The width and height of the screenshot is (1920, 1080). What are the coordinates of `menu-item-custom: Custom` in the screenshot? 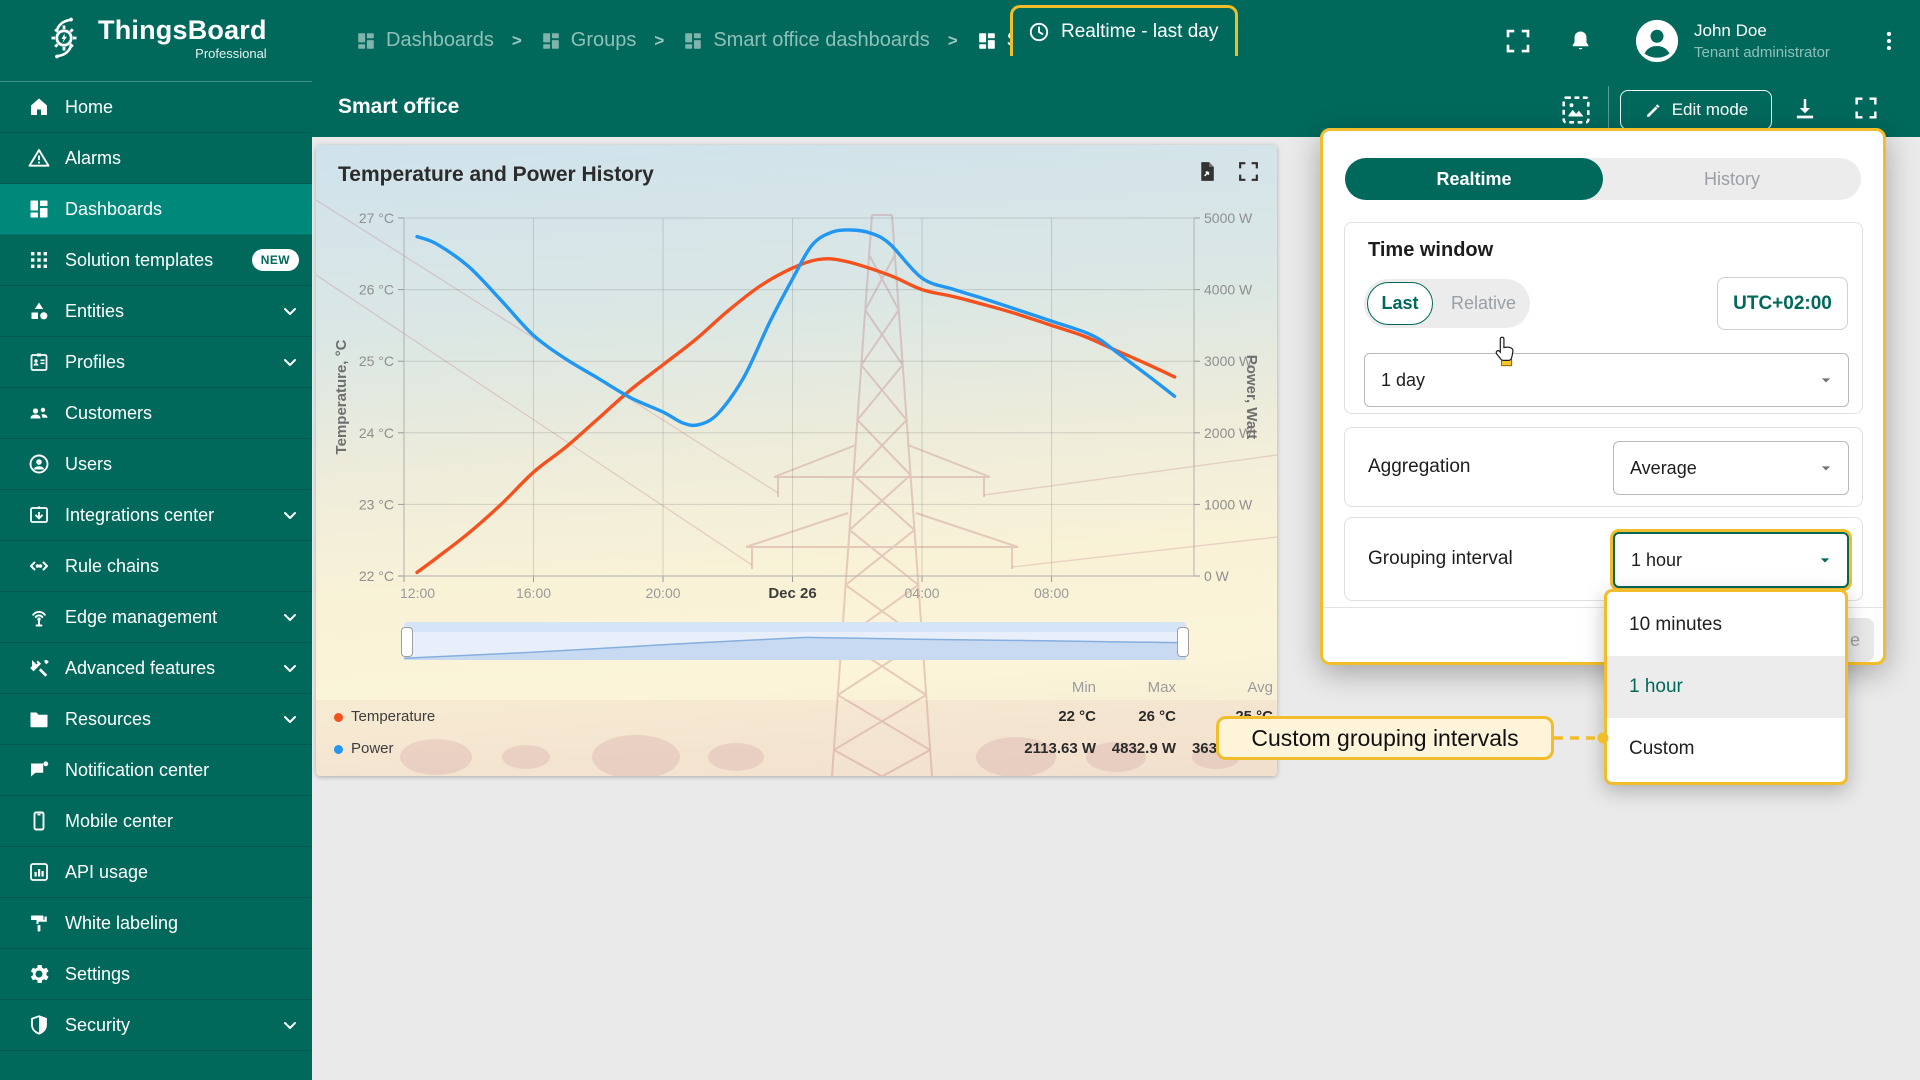 It's located at (1726, 749).